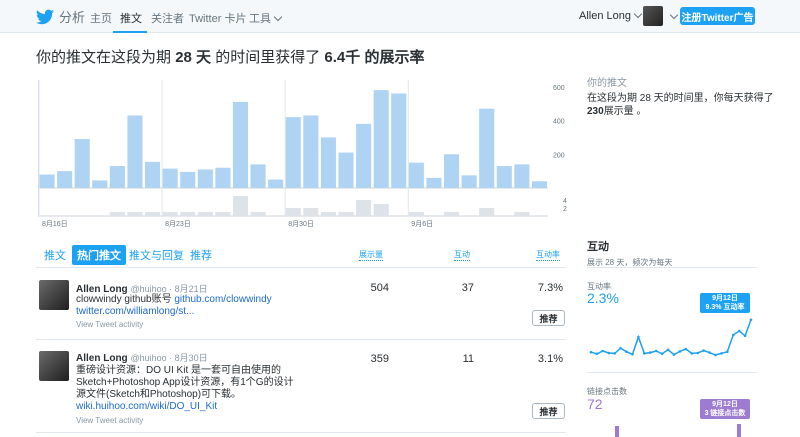 Image resolution: width=800 pixels, height=437 pixels. What do you see at coordinates (178, 224) in the screenshot?
I see `x-tick-label: 8月23日` at bounding box center [178, 224].